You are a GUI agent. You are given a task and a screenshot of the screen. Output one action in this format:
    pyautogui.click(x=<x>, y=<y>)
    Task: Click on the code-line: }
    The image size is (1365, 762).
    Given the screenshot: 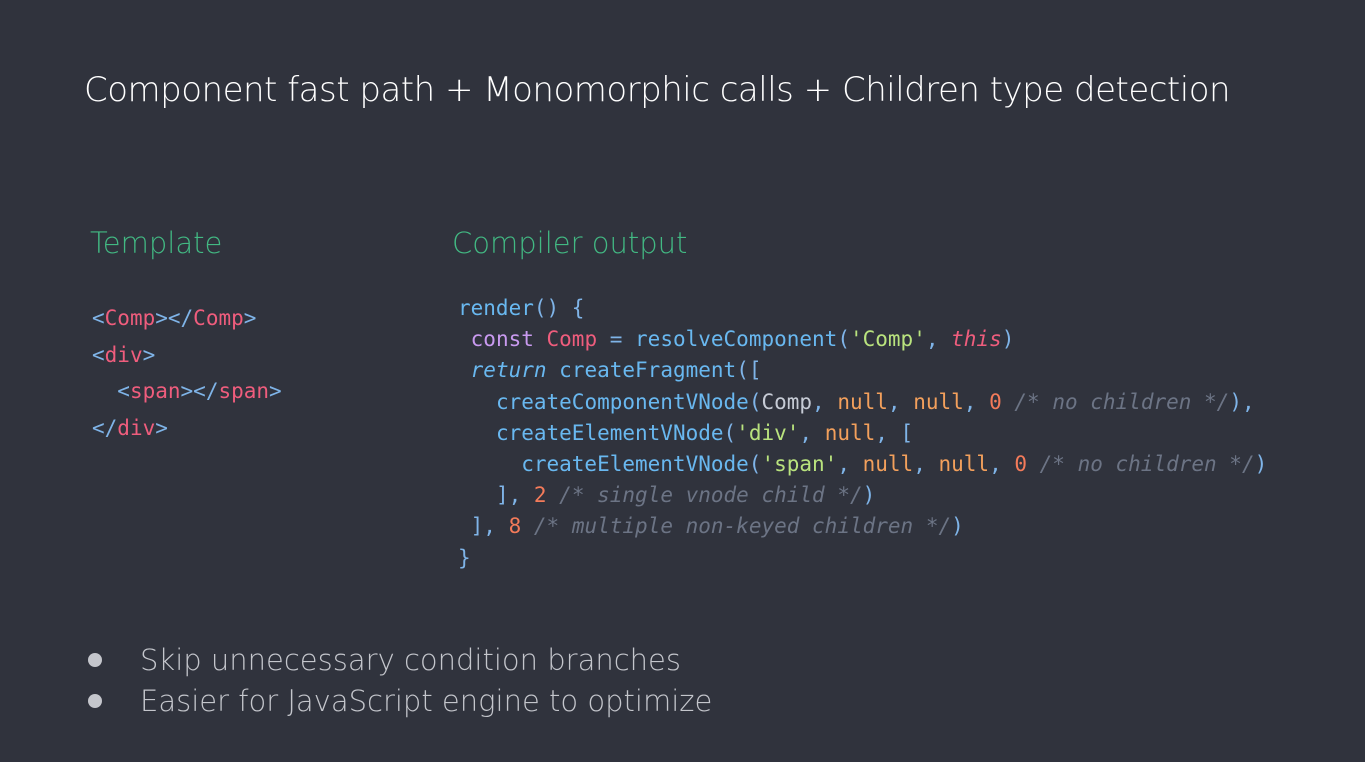 What is the action you would take?
    pyautogui.click(x=862, y=558)
    